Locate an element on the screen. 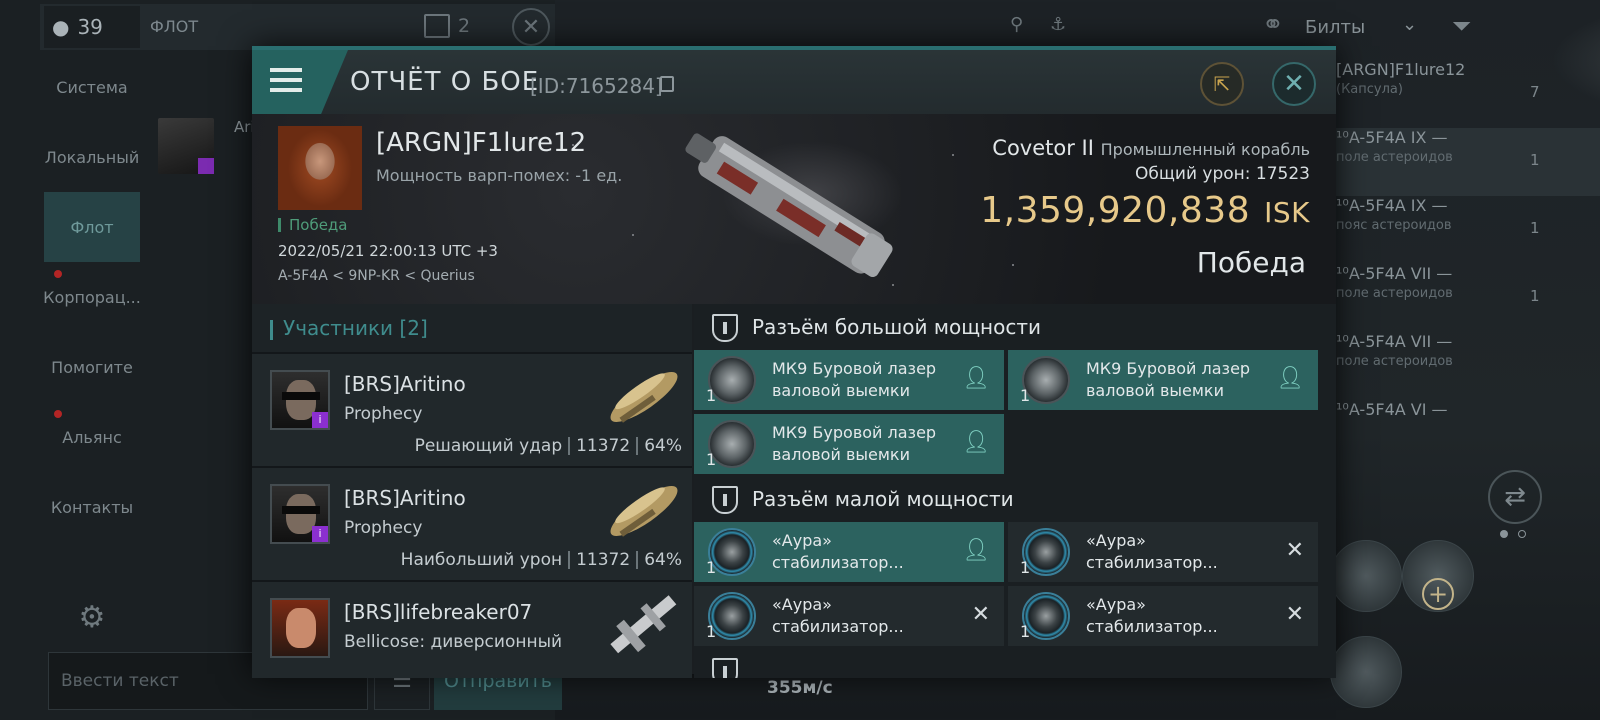 The height and width of the screenshot is (720, 1600). module-item: 1 «Аура» стабилизатор... 👤︎ is located at coordinates (849, 552).